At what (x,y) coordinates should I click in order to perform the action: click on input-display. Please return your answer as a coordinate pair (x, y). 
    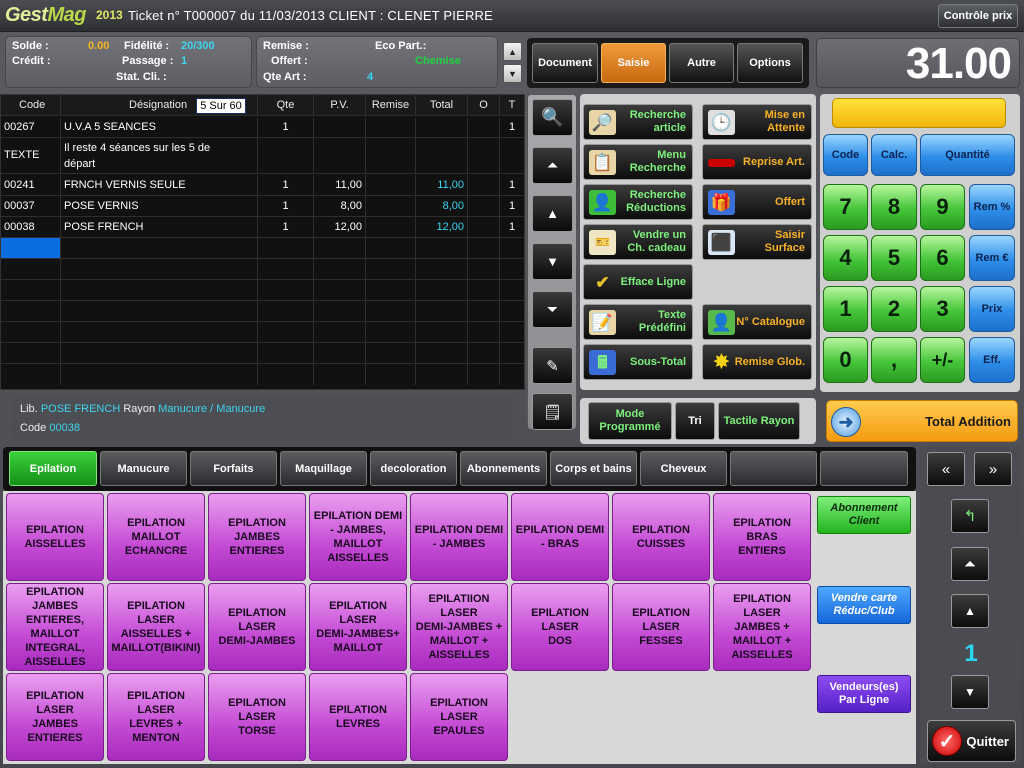
    Looking at the image, I should click on (919, 113).